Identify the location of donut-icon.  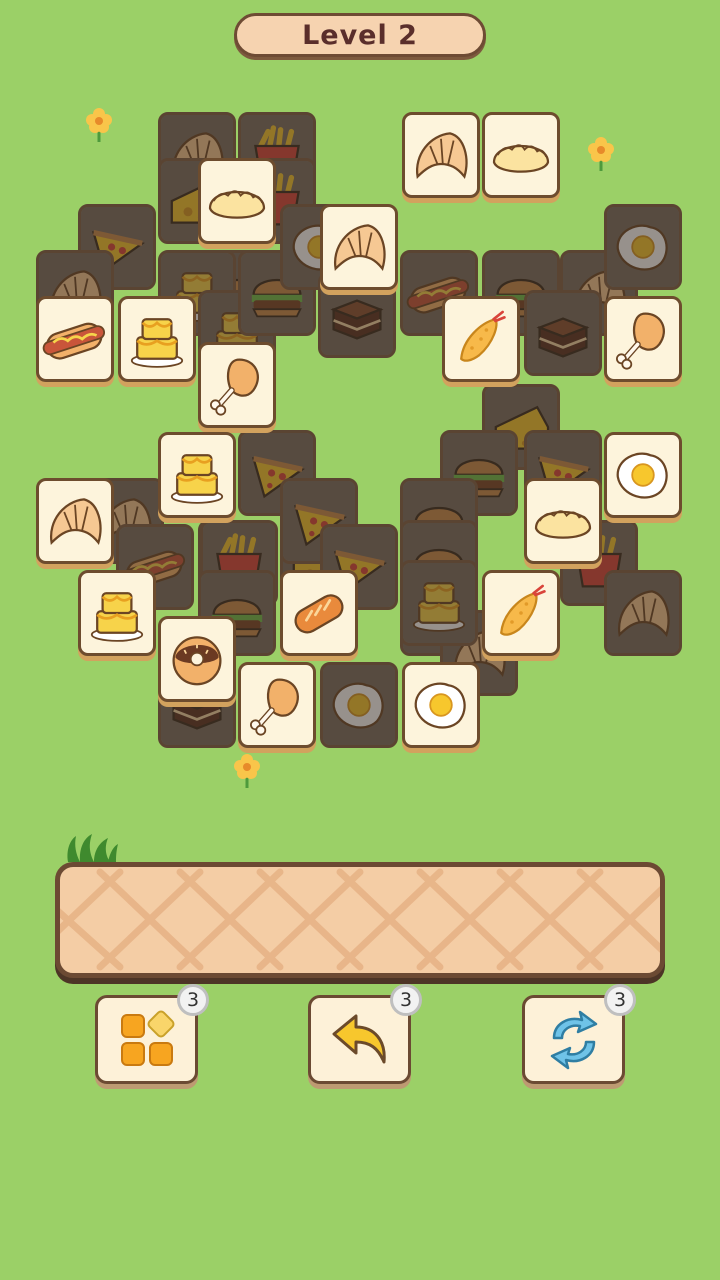
(197, 661).